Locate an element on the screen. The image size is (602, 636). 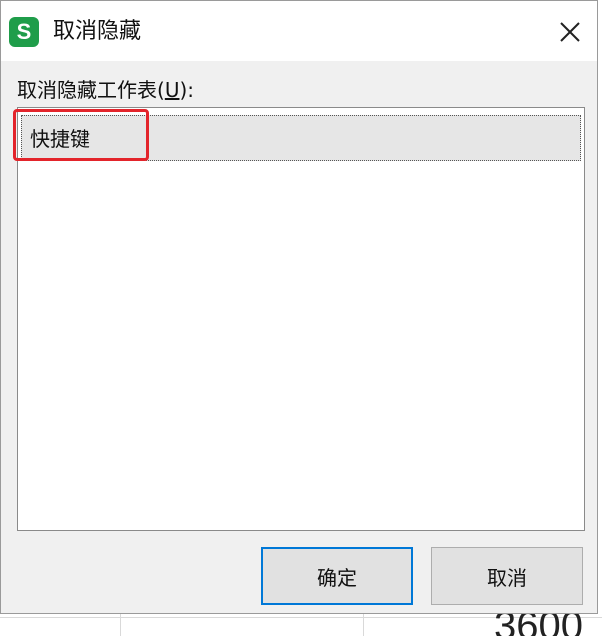
ok-button: 确定 is located at coordinates (337, 576).